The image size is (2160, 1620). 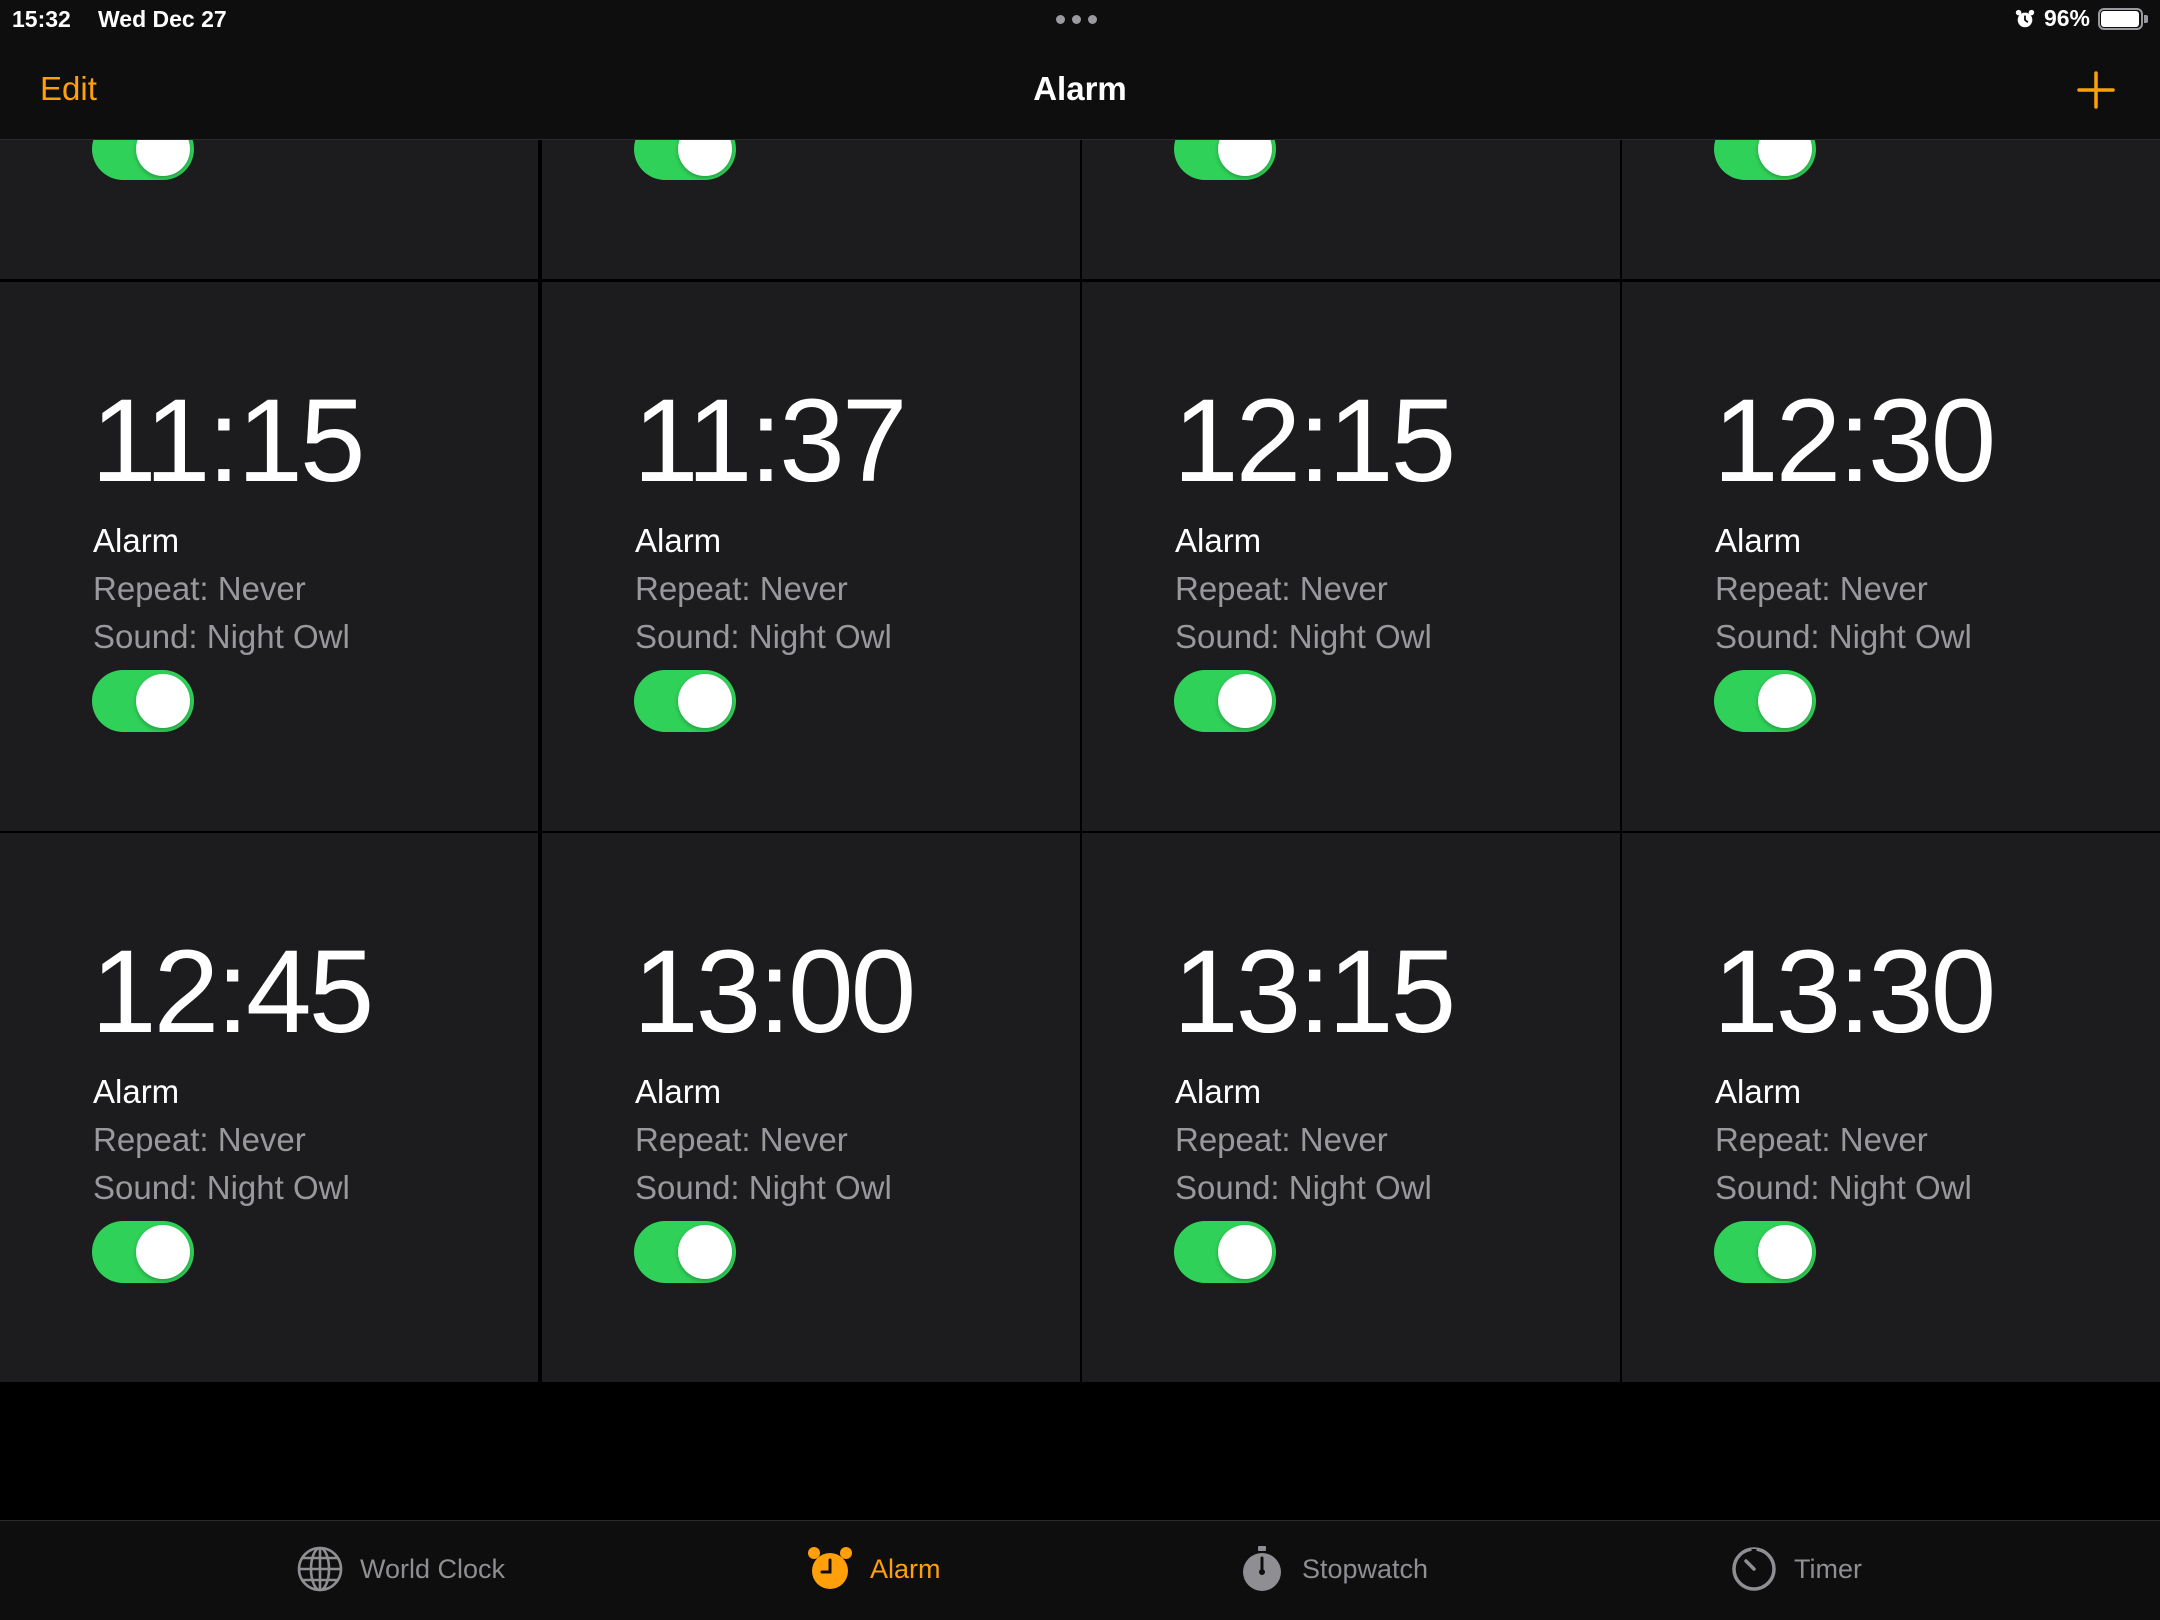 What do you see at coordinates (1365, 1568) in the screenshot?
I see `tab-label: Stopwatch` at bounding box center [1365, 1568].